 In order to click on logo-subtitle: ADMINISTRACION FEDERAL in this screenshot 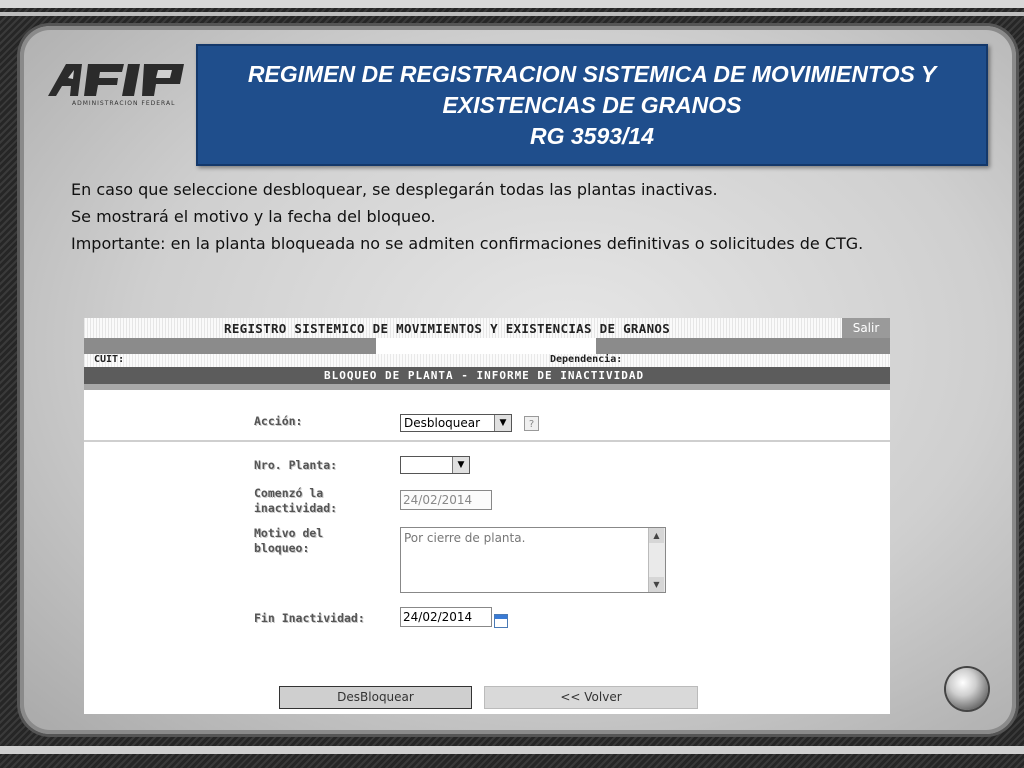, I will do `click(124, 103)`.